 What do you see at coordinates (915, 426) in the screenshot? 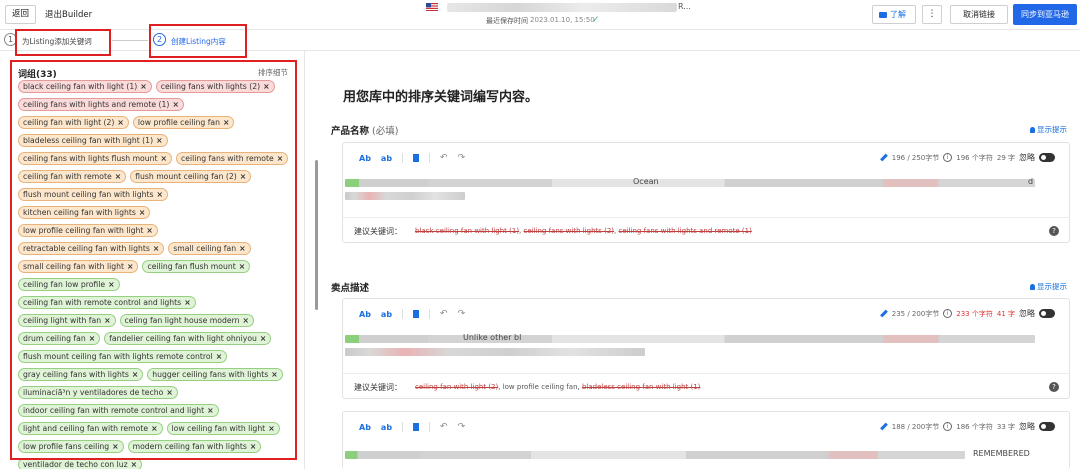
I see `byte-count: 188 / 200字节` at bounding box center [915, 426].